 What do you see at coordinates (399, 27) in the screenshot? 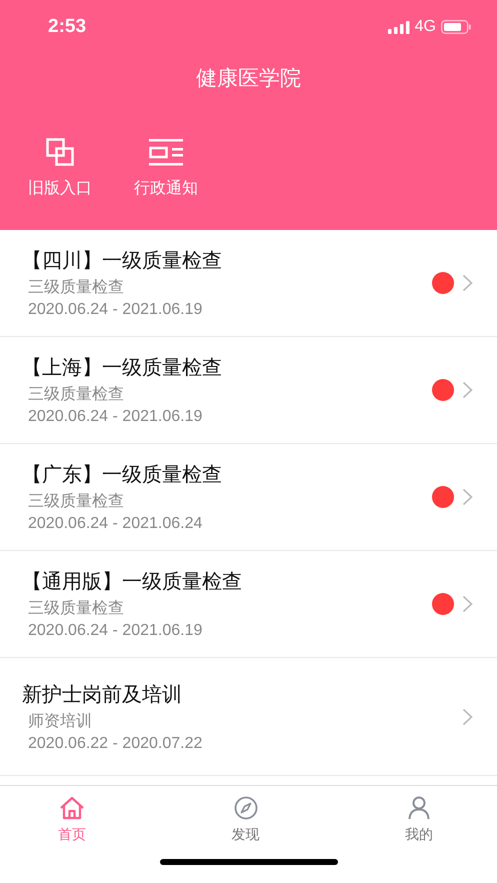
I see `signal-icon` at bounding box center [399, 27].